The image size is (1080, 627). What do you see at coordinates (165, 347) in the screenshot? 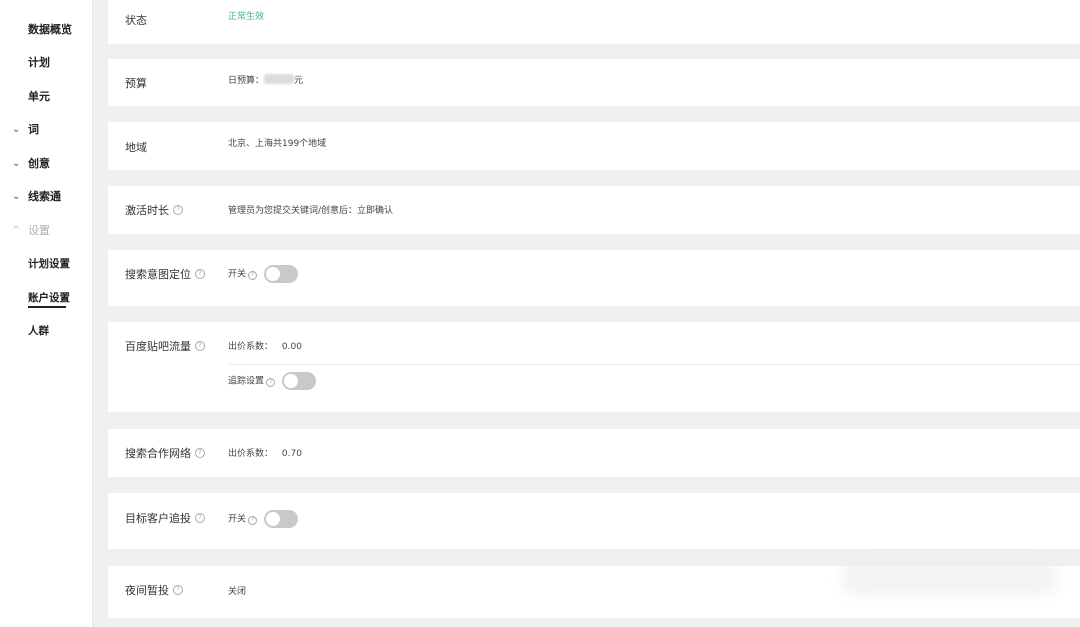
I see `tieba-label: 百度贴吧流量?` at bounding box center [165, 347].